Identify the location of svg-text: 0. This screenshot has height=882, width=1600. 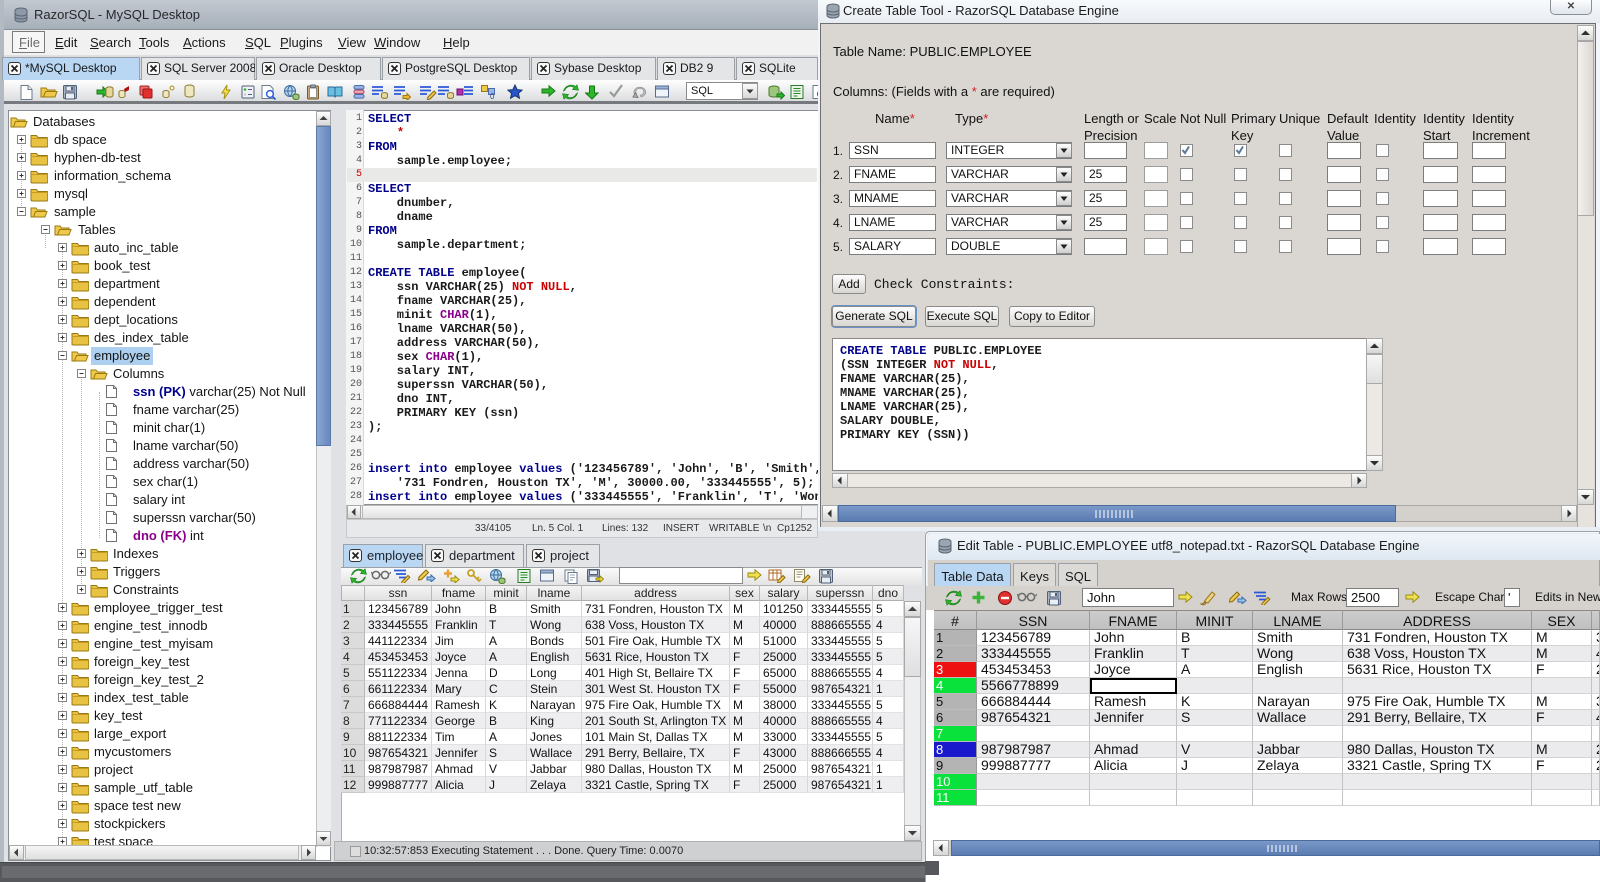
(492, 96).